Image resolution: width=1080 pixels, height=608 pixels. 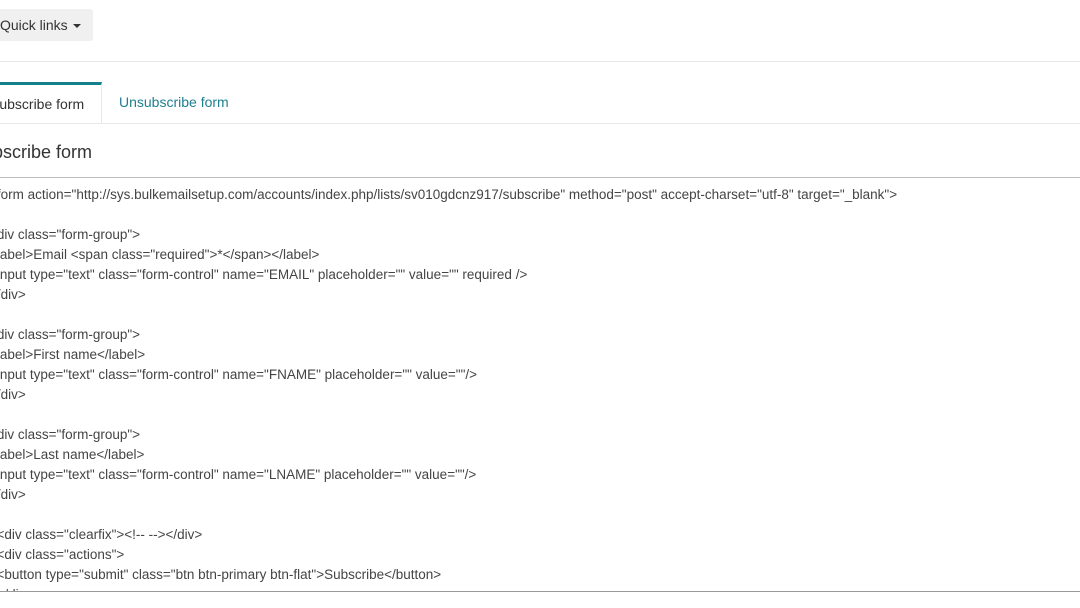 I want to click on quick-links-dropdown: Quick links, so click(x=46, y=25).